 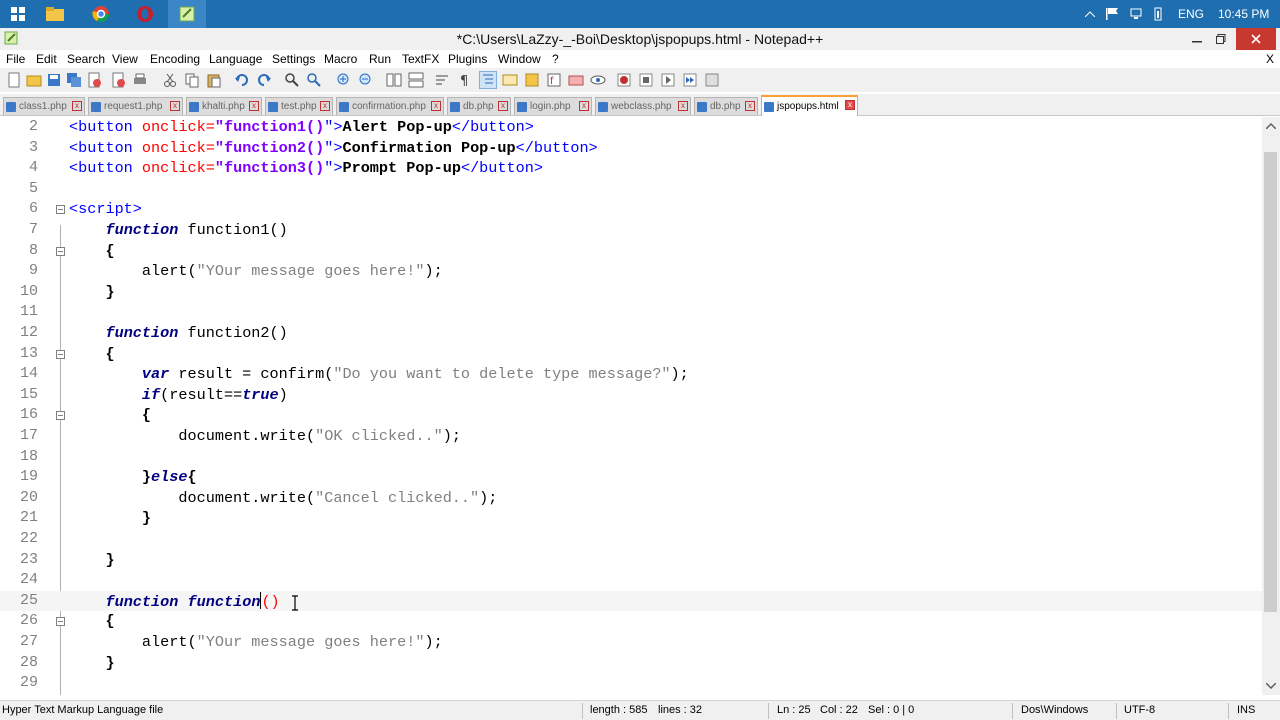 What do you see at coordinates (1271, 126) in the screenshot?
I see `scroll-up-icon` at bounding box center [1271, 126].